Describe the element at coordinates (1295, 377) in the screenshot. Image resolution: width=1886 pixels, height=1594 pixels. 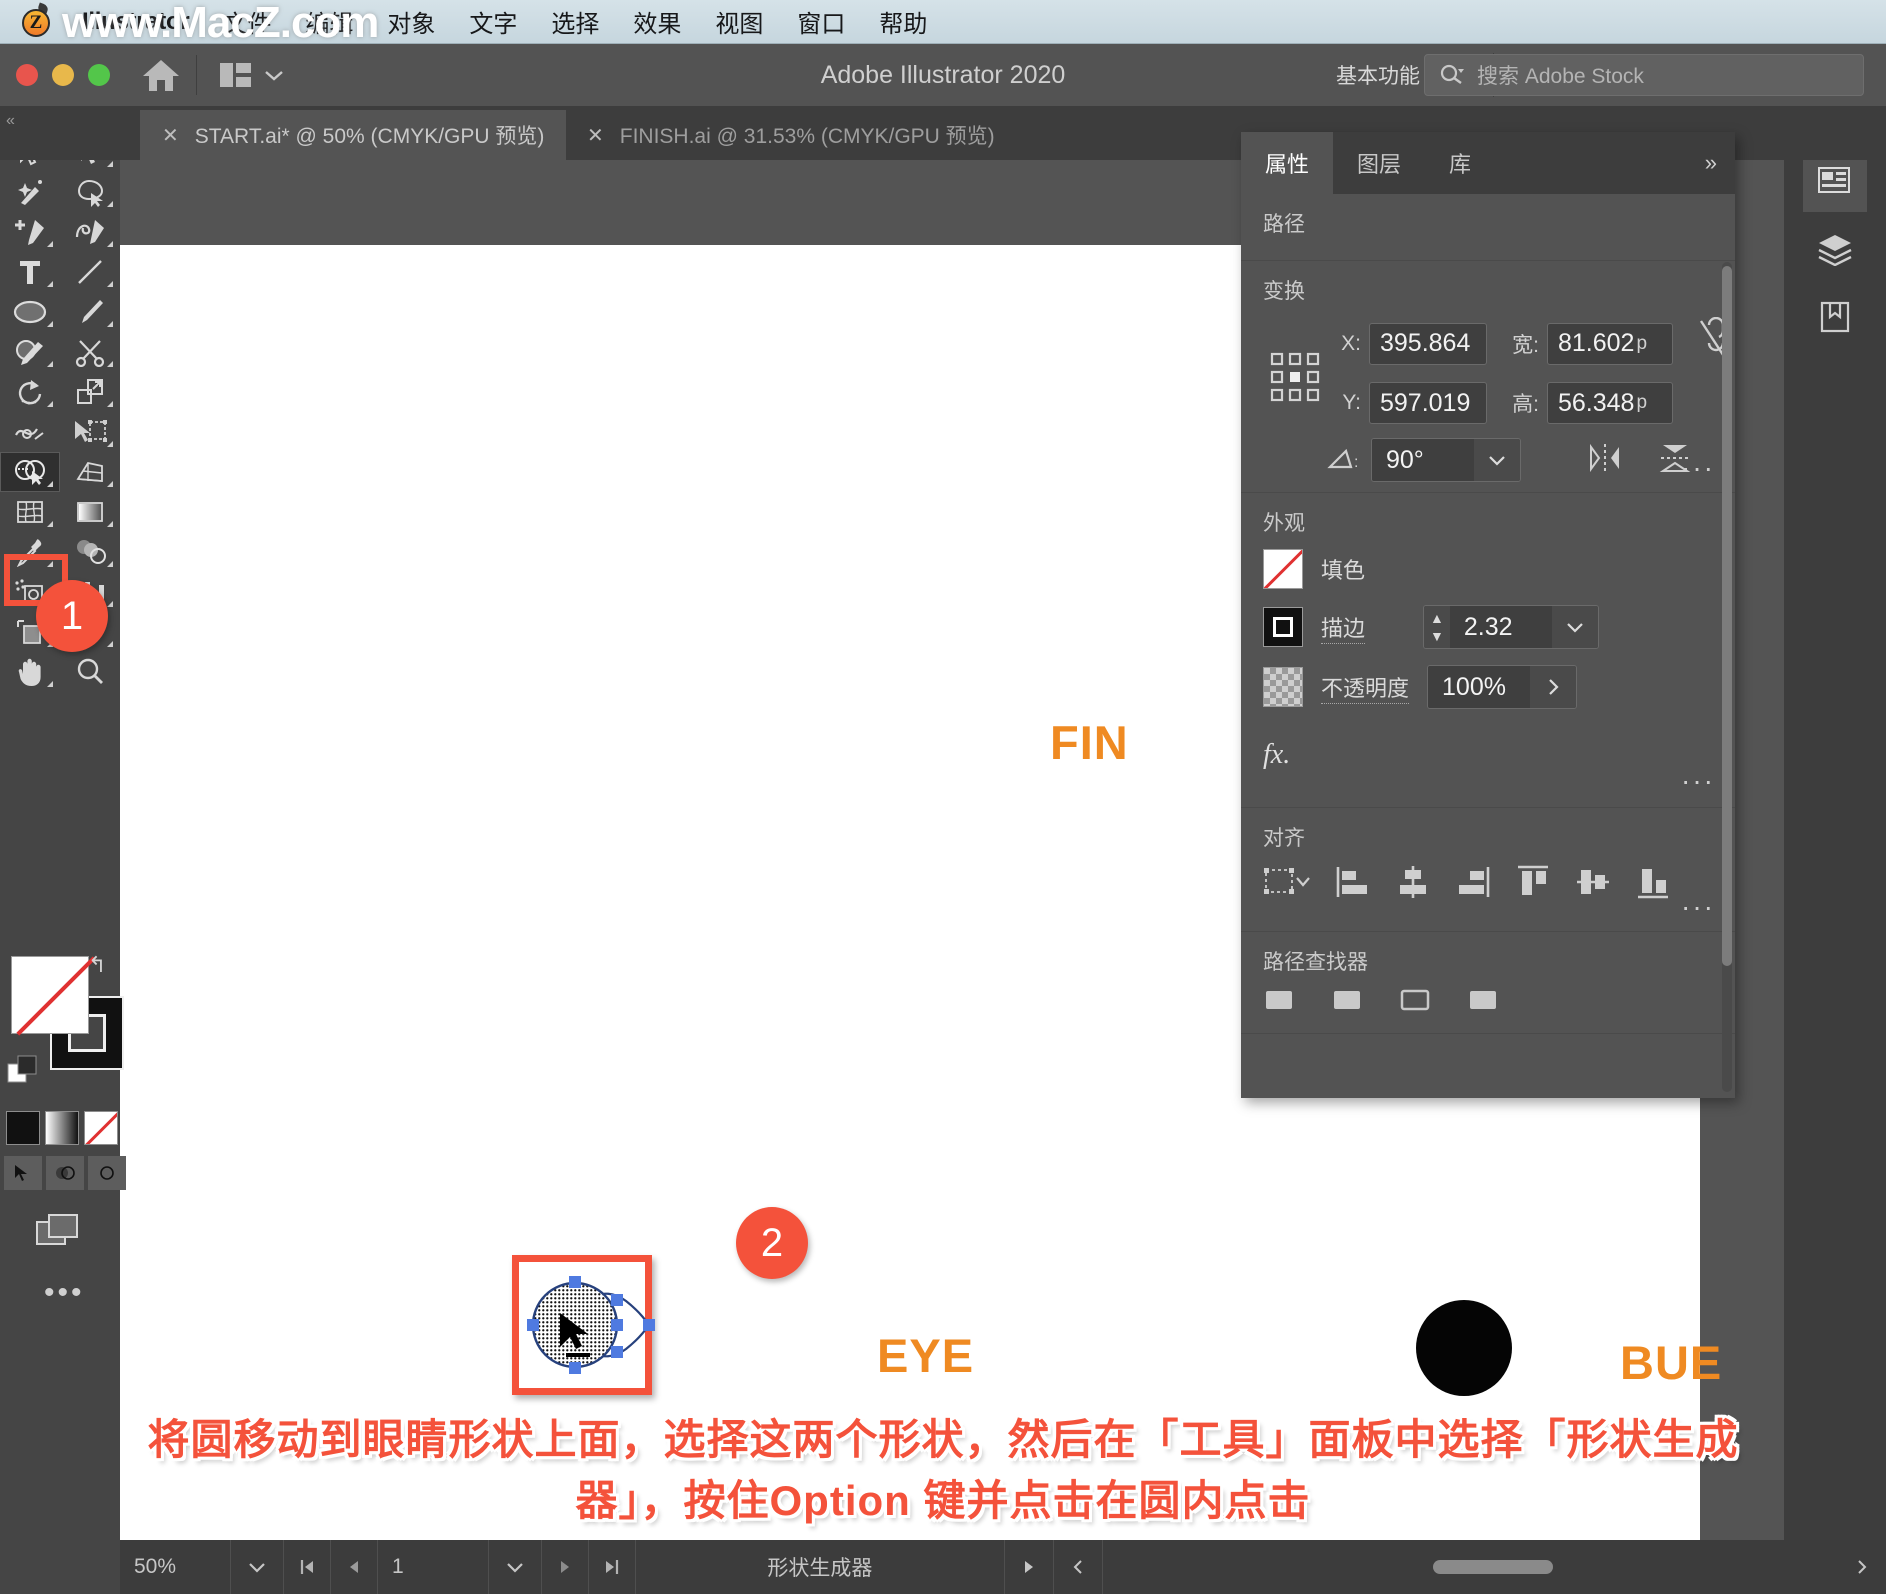
I see `reference-point-icon` at that location.